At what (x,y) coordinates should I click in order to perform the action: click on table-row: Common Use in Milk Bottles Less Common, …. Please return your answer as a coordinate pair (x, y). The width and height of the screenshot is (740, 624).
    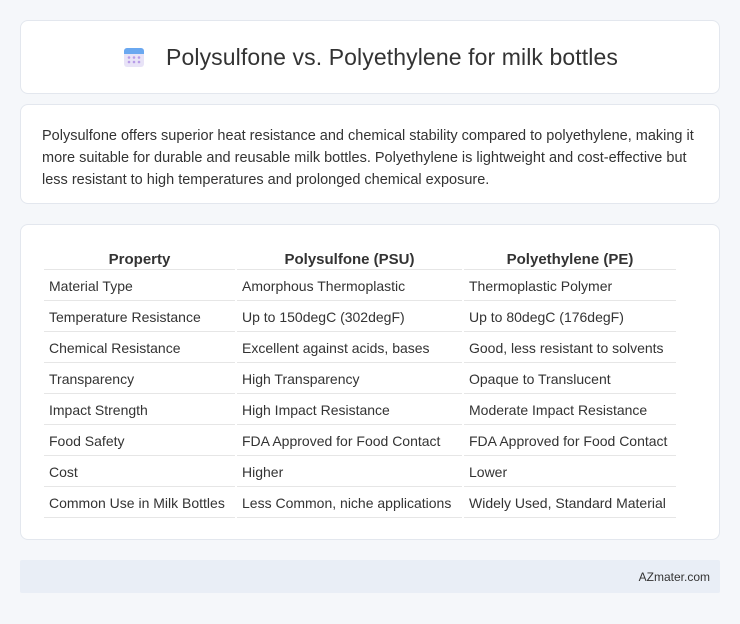
    Looking at the image, I should click on (360, 503).